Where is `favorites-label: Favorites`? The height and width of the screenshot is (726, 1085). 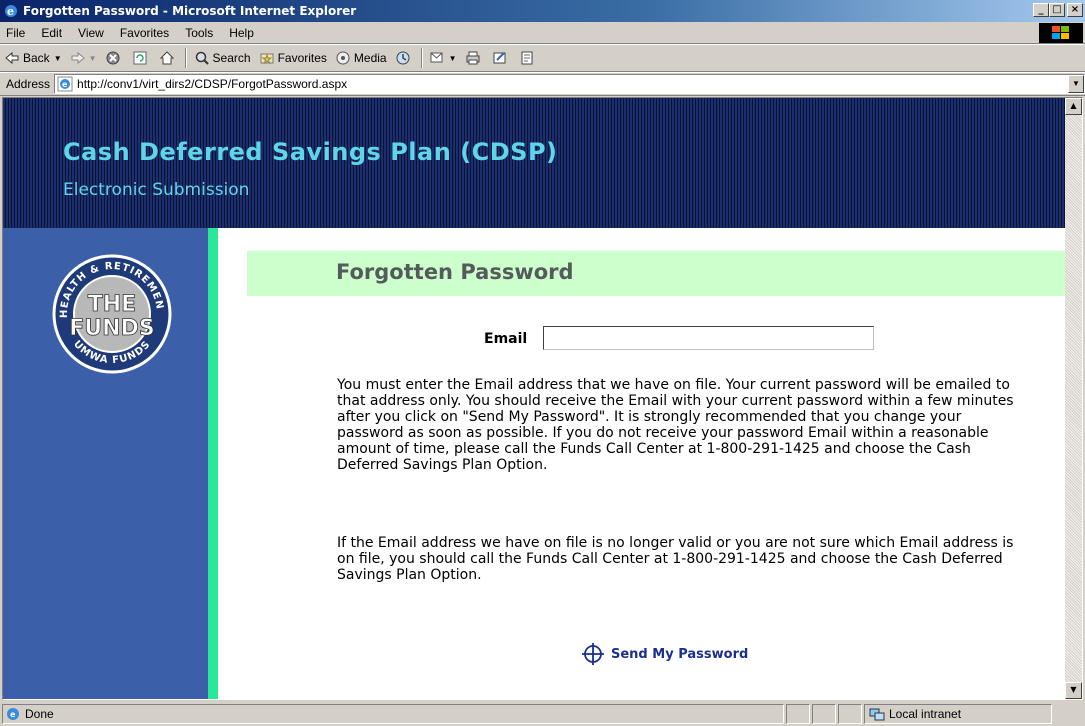 favorites-label: Favorites is located at coordinates (302, 58).